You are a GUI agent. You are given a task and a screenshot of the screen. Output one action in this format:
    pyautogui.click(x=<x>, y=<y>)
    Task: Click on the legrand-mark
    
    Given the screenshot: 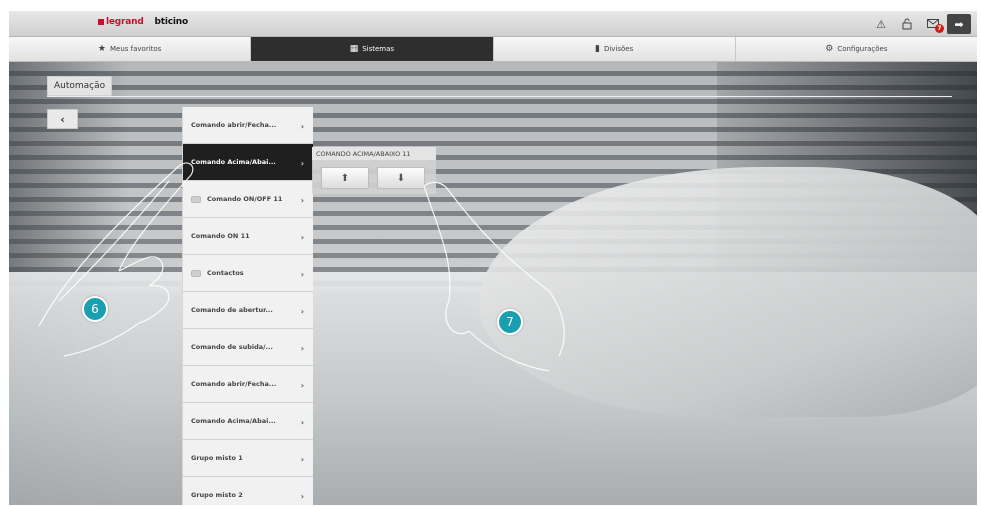 What is the action you would take?
    pyautogui.click(x=101, y=22)
    